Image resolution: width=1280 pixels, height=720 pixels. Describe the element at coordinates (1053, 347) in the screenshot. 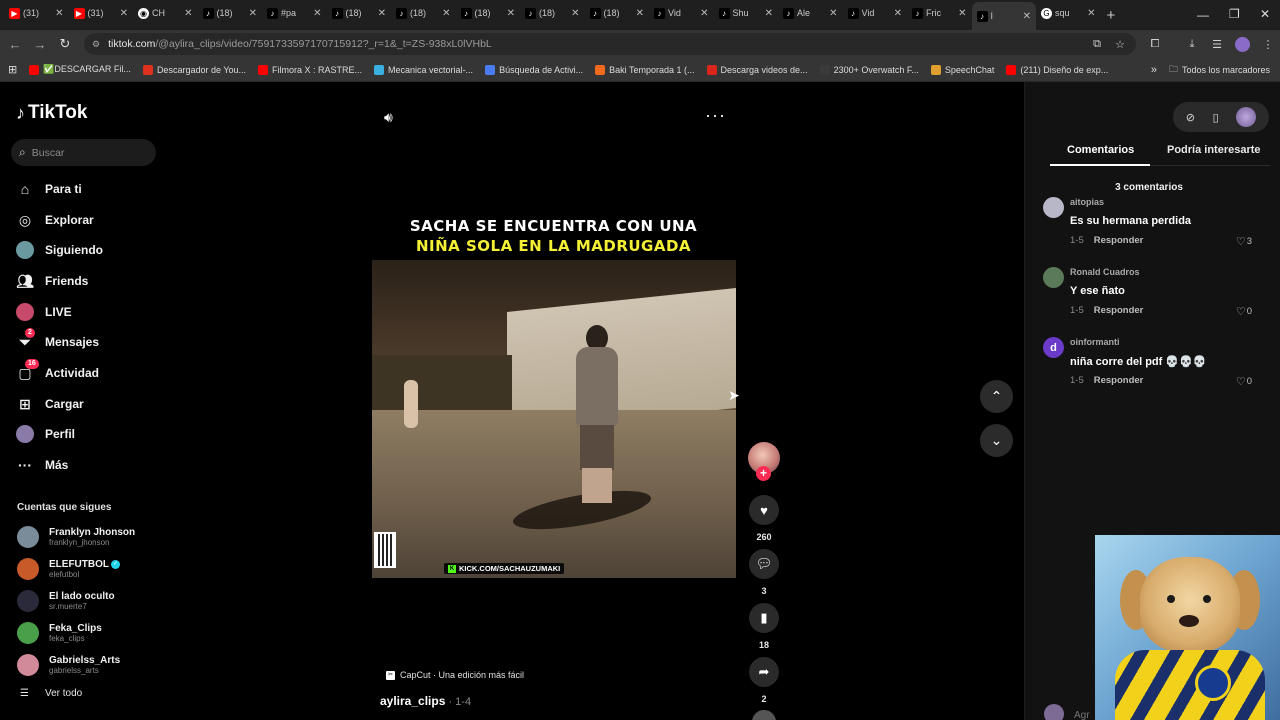

I see `commenter-avatar: d` at that location.